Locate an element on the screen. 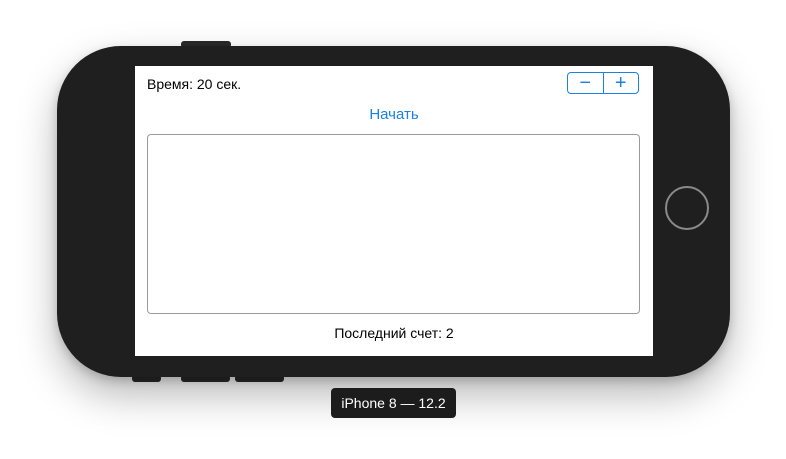 The image size is (786, 459). plus-icon: + is located at coordinates (620, 83).